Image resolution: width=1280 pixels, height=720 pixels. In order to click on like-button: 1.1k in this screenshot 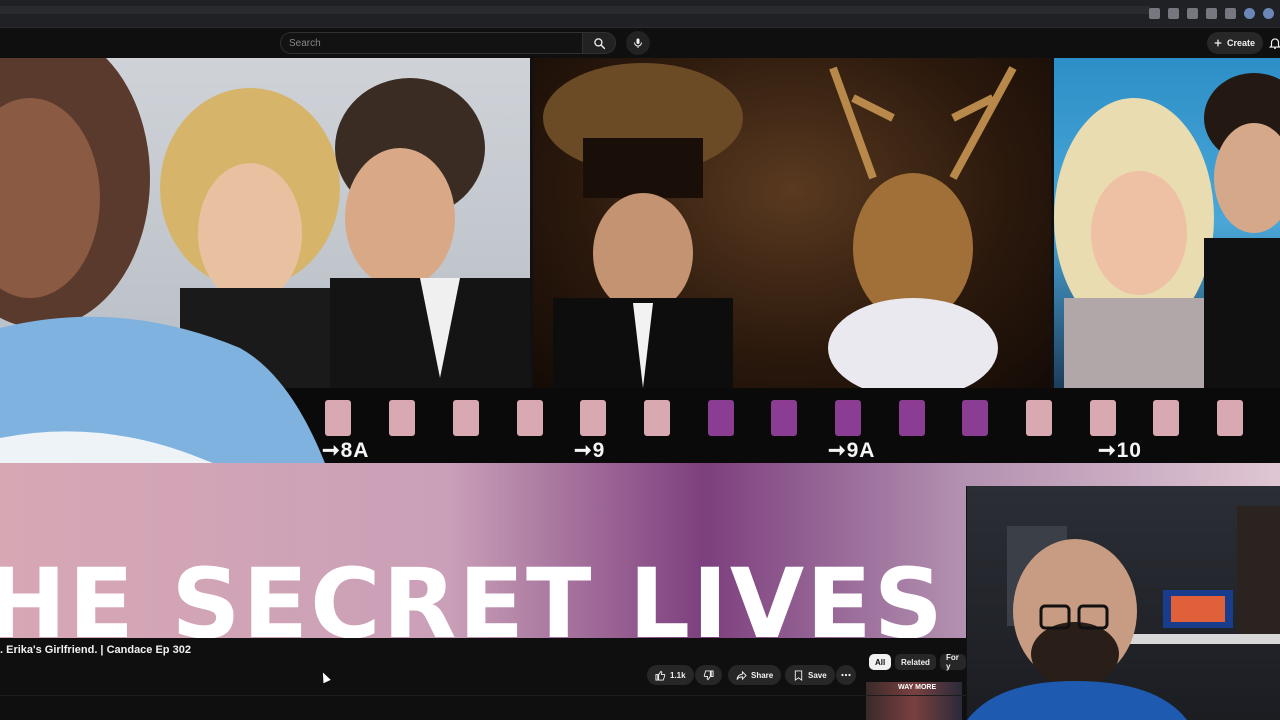, I will do `click(670, 675)`.